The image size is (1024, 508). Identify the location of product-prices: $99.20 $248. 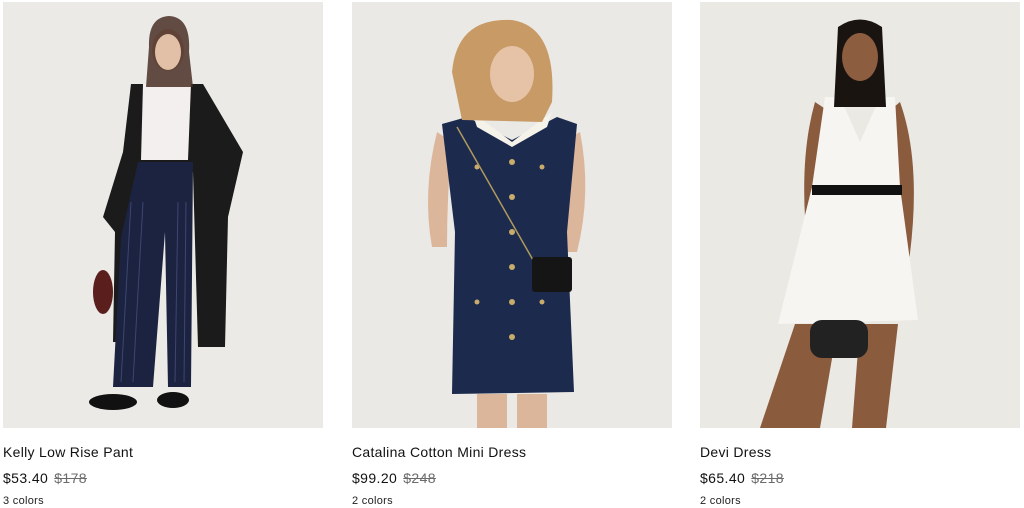
(512, 478).